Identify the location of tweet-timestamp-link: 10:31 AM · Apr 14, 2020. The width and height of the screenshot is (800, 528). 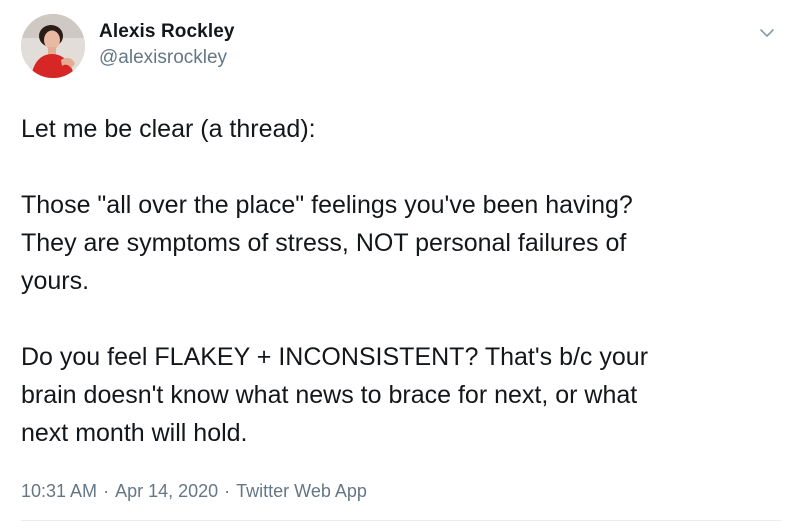
(119, 491).